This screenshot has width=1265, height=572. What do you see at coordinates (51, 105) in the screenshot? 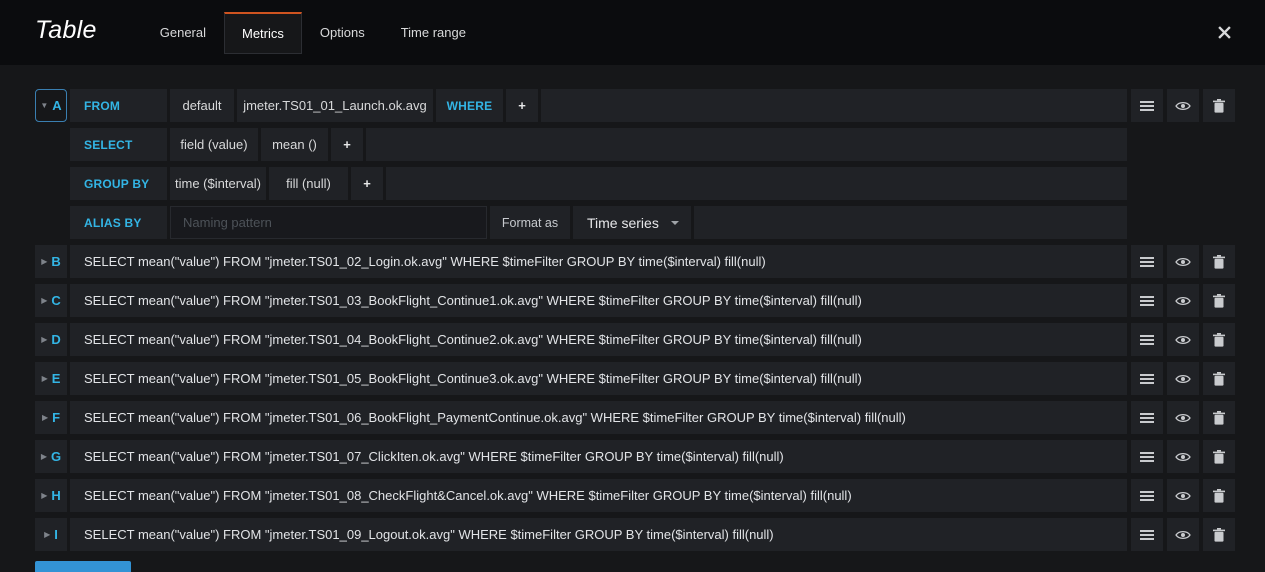
I see `query-a-collapse-toggle: ▼ A` at bounding box center [51, 105].